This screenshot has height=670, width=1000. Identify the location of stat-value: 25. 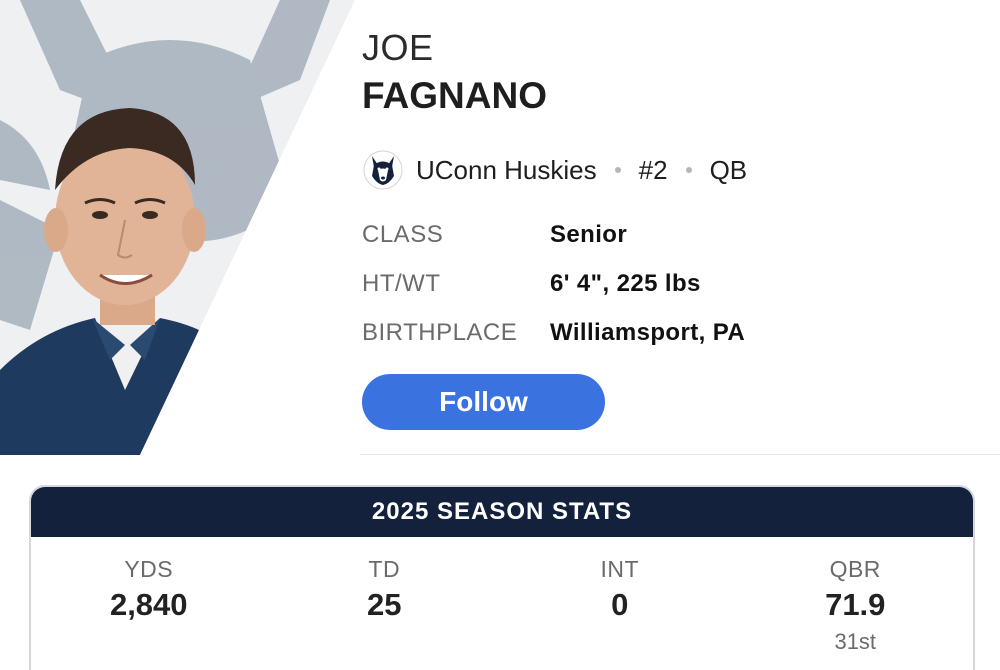
(384, 604).